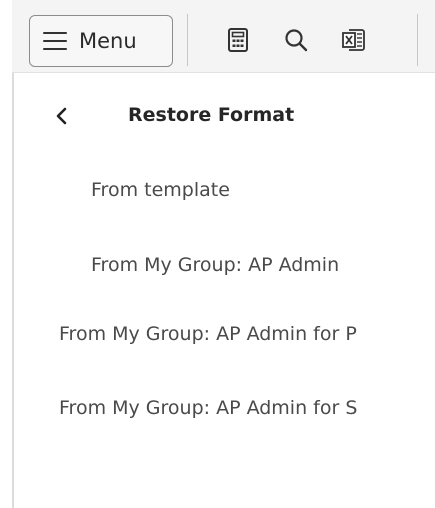 Image resolution: width=435 pixels, height=508 pixels. I want to click on chevron-left-icon, so click(61, 116).